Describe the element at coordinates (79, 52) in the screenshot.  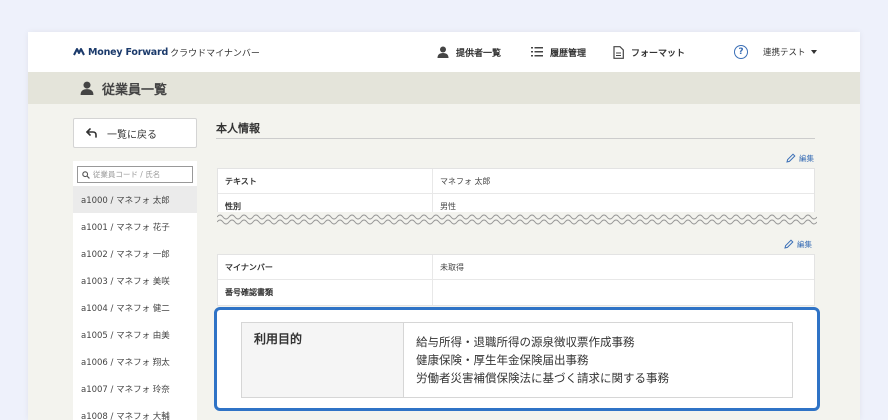
I see `money-forward-logo-icon` at that location.